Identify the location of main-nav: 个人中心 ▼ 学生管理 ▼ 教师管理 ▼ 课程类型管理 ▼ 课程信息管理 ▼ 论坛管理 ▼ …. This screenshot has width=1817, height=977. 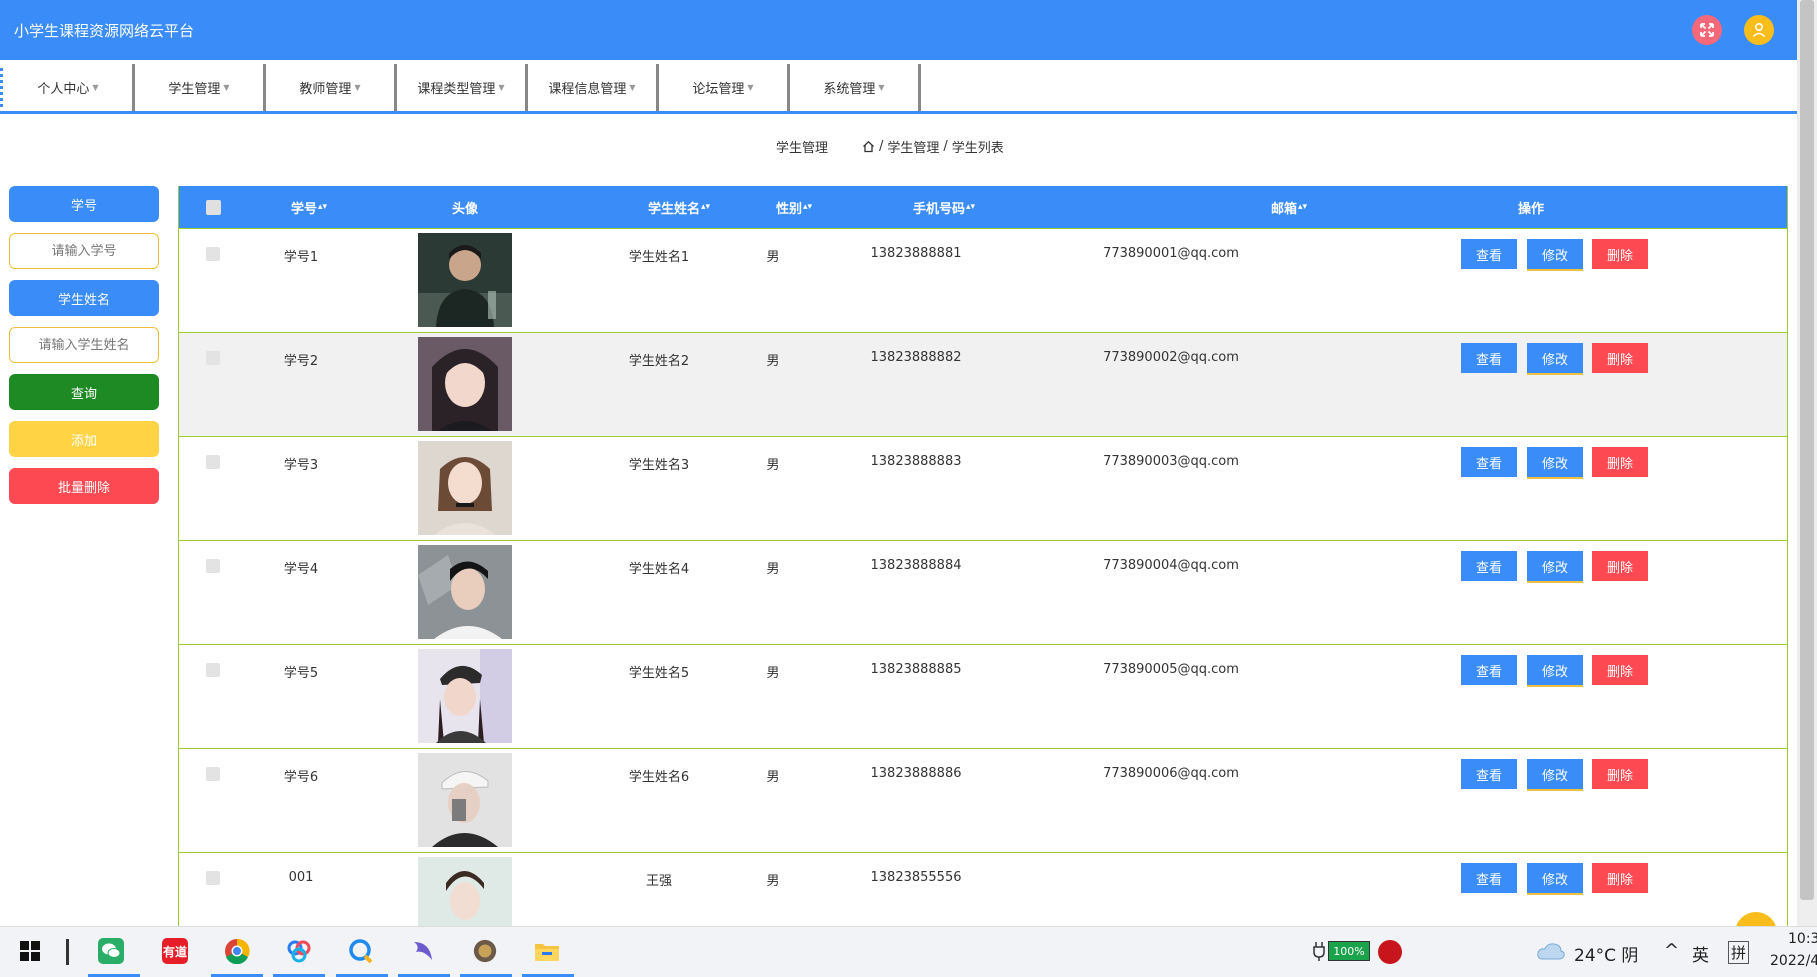
(898, 89).